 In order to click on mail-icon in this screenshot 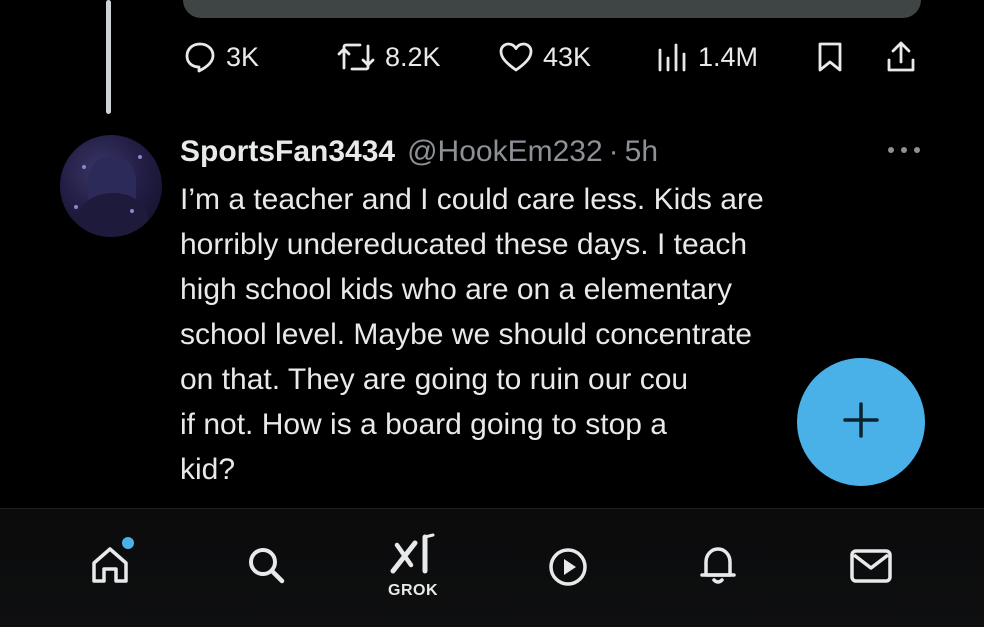, I will do `click(871, 568)`.